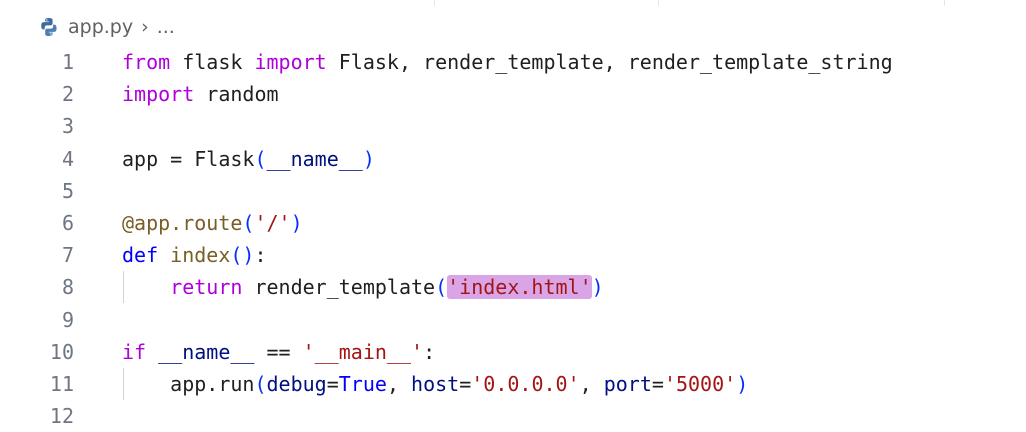 This screenshot has height=432, width=1026. What do you see at coordinates (513, 191) in the screenshot?
I see `code-line: 5` at bounding box center [513, 191].